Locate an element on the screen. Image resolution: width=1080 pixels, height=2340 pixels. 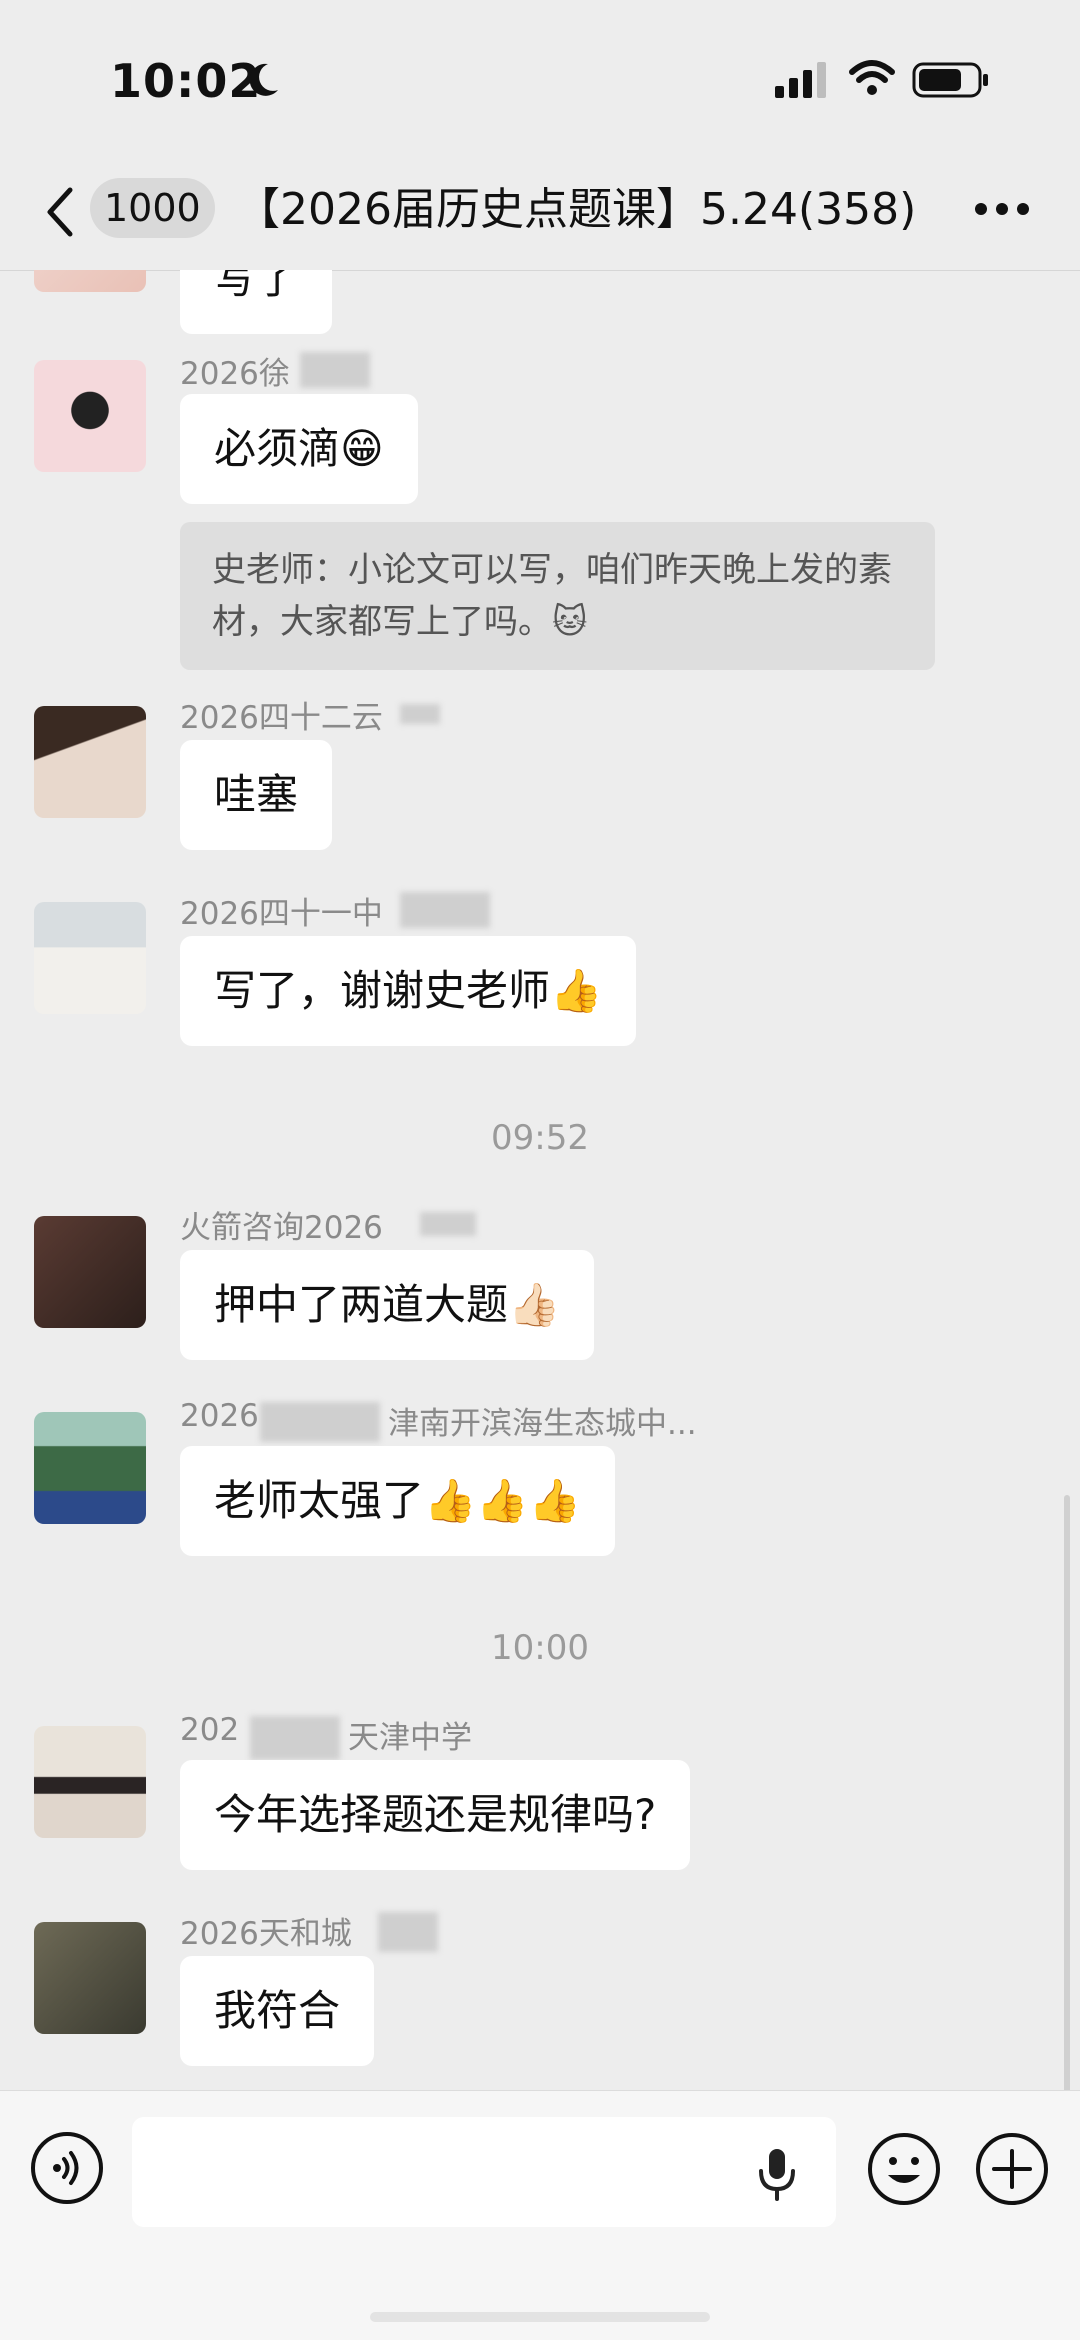
sender-name: 火箭咨询2026 is located at coordinates (281, 1228).